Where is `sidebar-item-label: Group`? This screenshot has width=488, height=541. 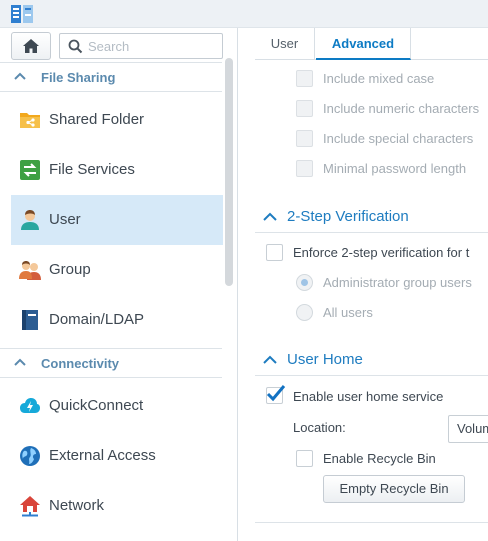
sidebar-item-label: Group is located at coordinates (70, 269).